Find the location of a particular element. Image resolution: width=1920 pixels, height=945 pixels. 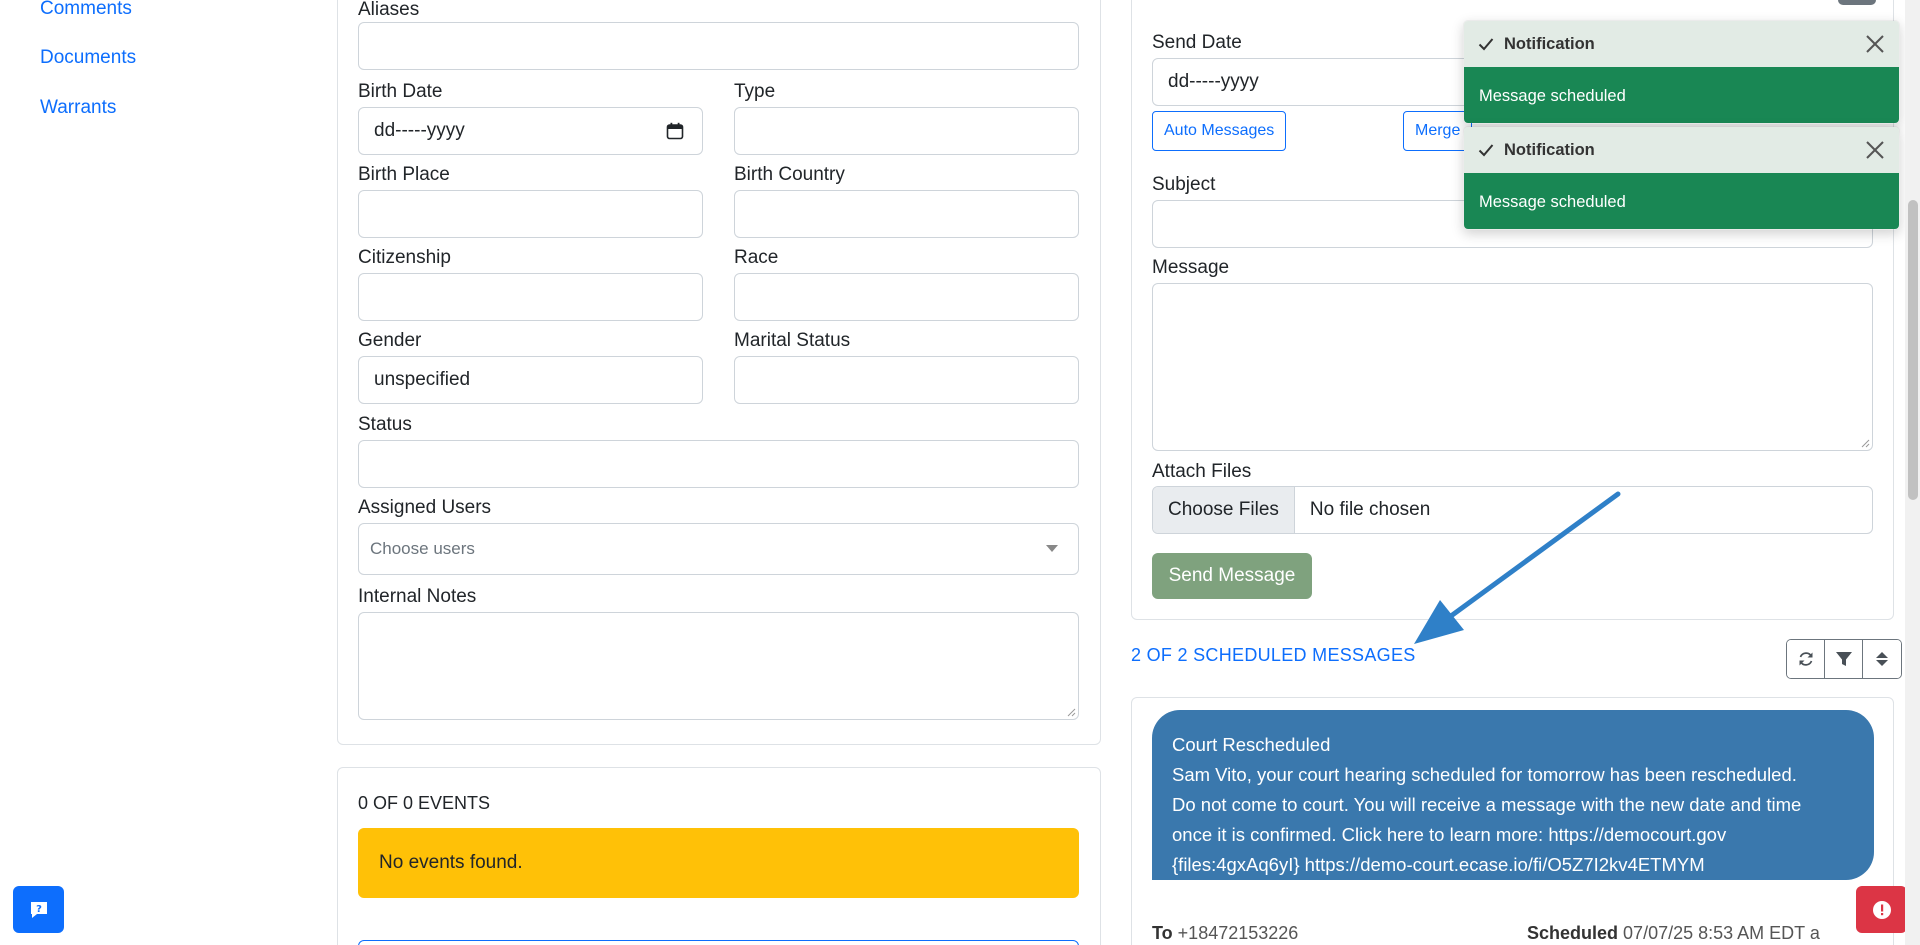

sort-icon is located at coordinates (1882, 659).